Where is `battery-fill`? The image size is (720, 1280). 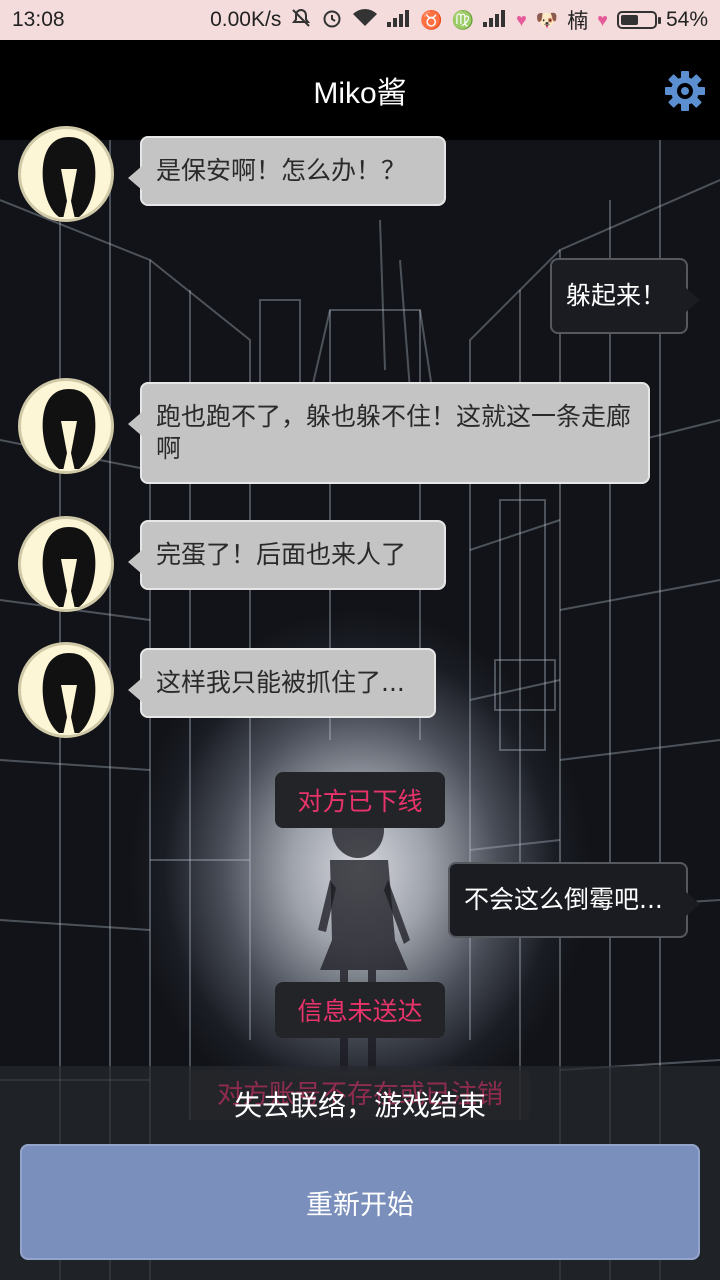 battery-fill is located at coordinates (629, 20).